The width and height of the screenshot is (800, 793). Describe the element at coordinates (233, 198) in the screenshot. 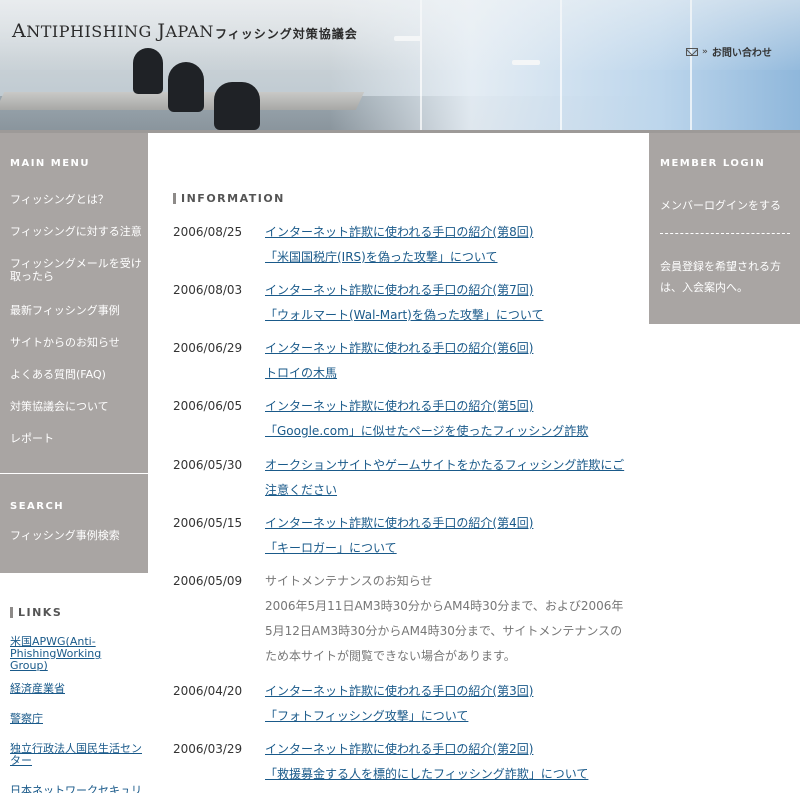

I see `information-title-text: INFORMATION` at that location.